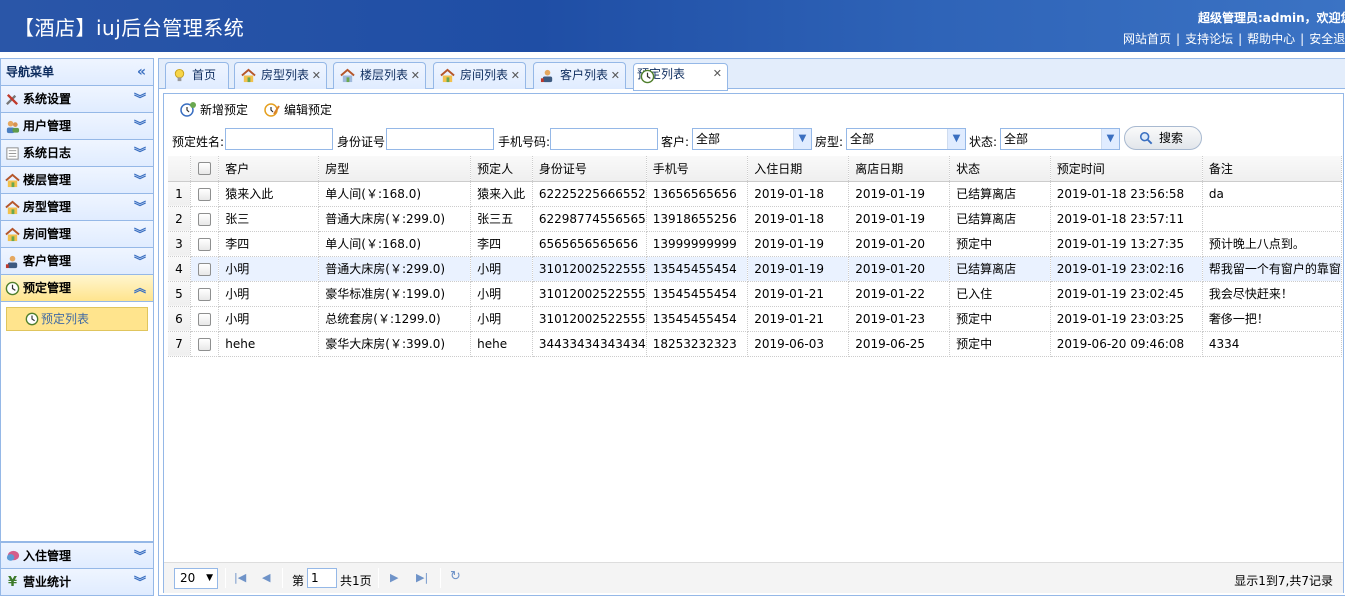 This screenshot has height=598, width=1345. Describe the element at coordinates (1272, 169) in the screenshot. I see `column-header: 备注` at that location.